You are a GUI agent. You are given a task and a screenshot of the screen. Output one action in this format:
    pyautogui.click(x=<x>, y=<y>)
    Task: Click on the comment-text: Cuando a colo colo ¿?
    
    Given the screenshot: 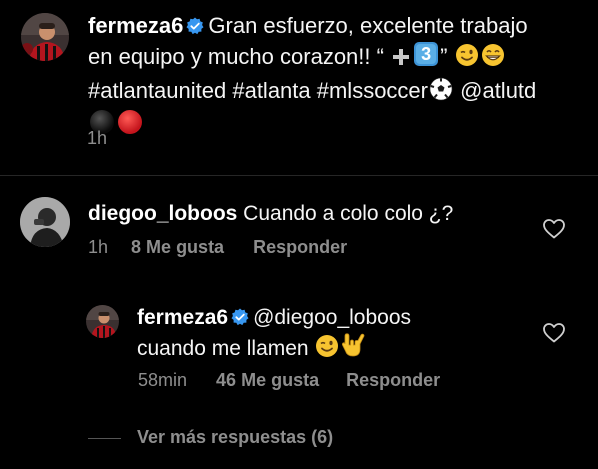 What is the action you would take?
    pyautogui.click(x=348, y=213)
    